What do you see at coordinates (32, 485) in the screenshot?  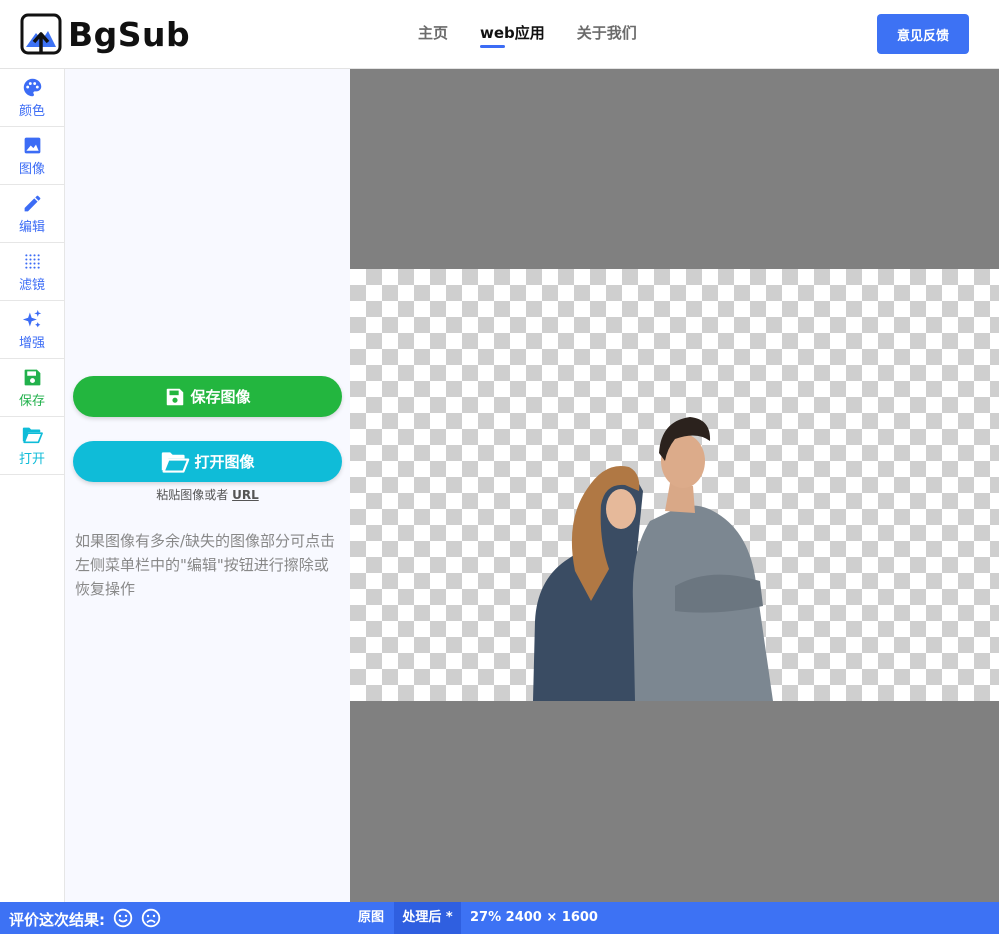 I see `tool-sidebar: 颜色 图像 编辑 滤镜 增强 保存 打开` at bounding box center [32, 485].